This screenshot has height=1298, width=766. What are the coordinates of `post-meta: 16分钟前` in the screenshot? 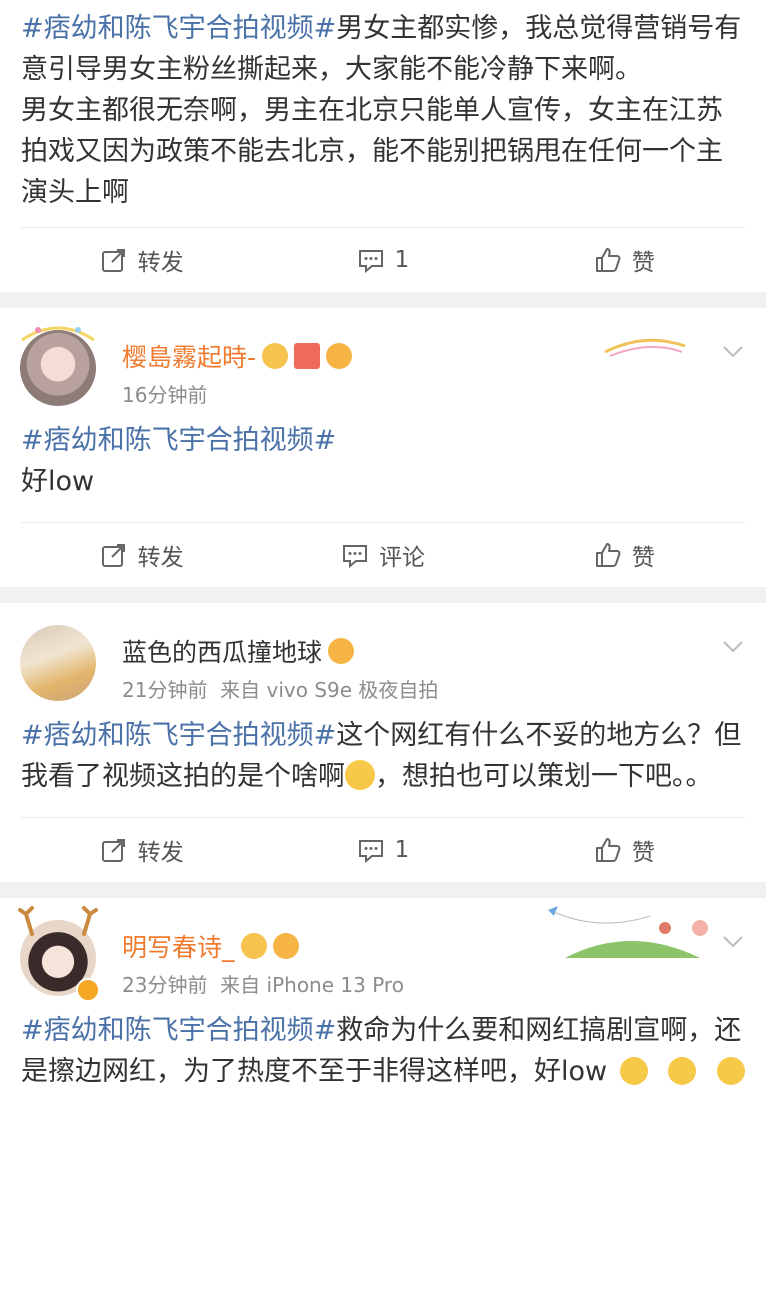 It's located at (164, 393).